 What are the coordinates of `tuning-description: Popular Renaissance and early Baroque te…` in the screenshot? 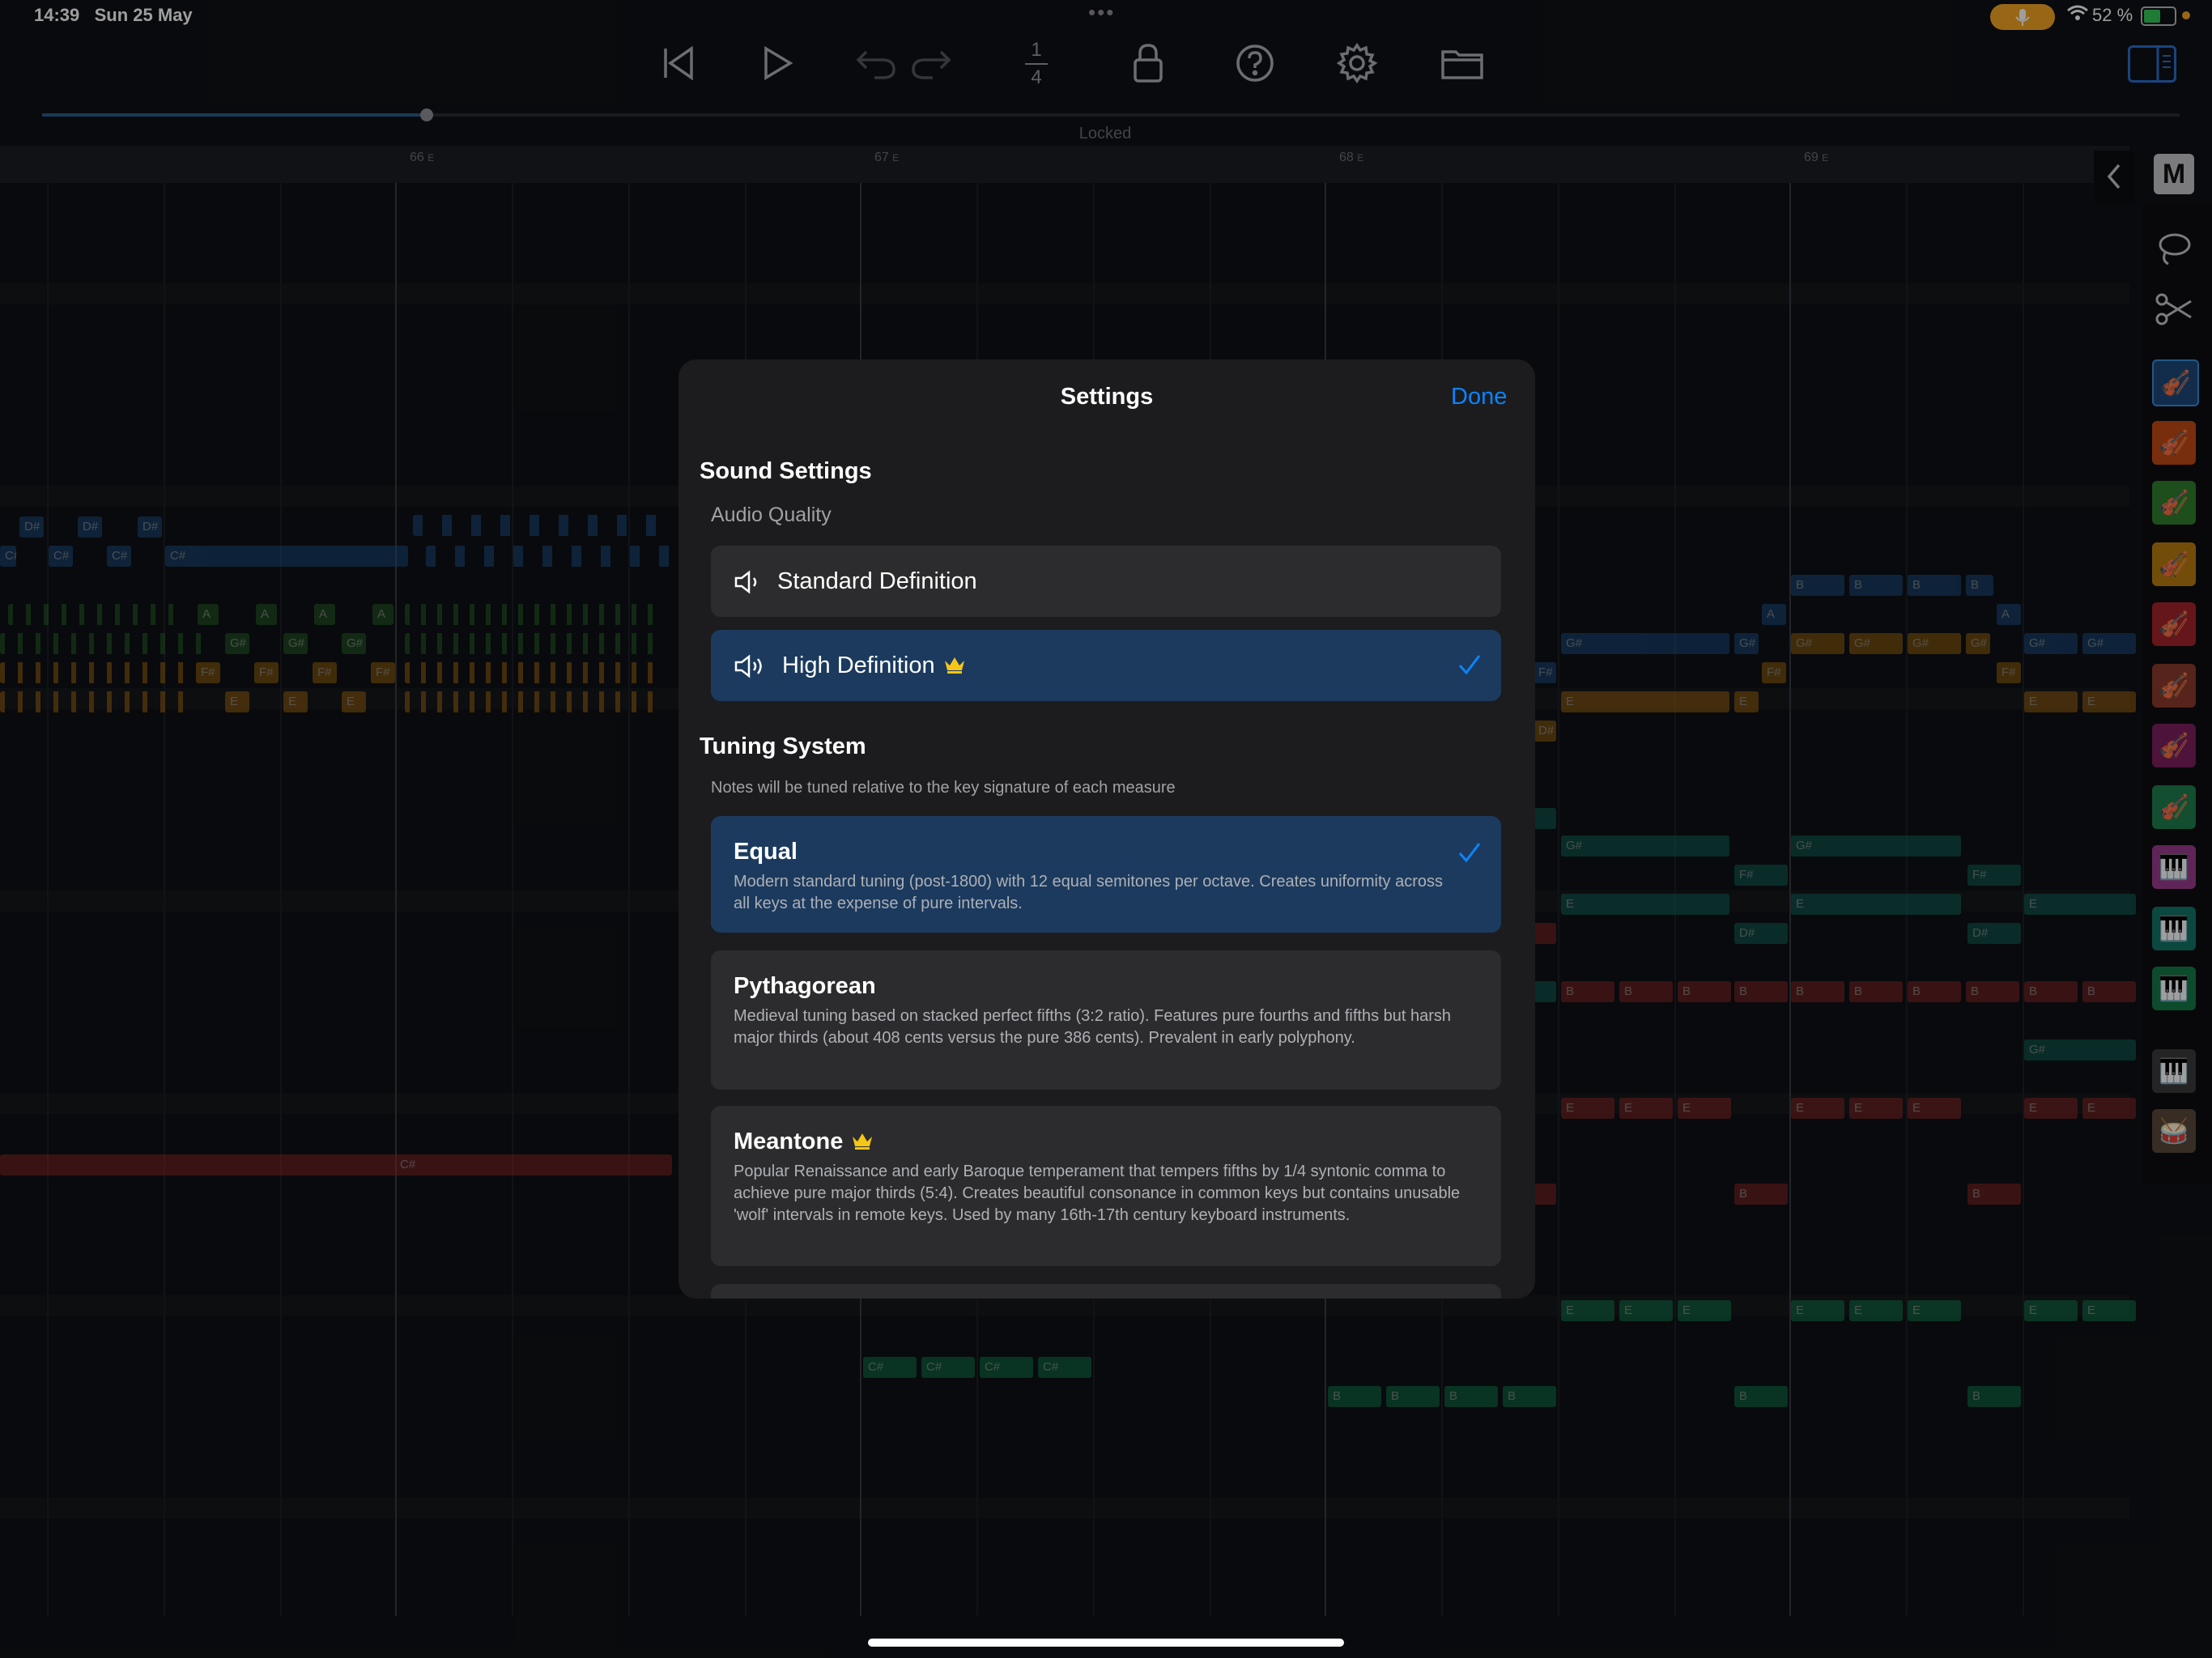 It's located at (1097, 1193).